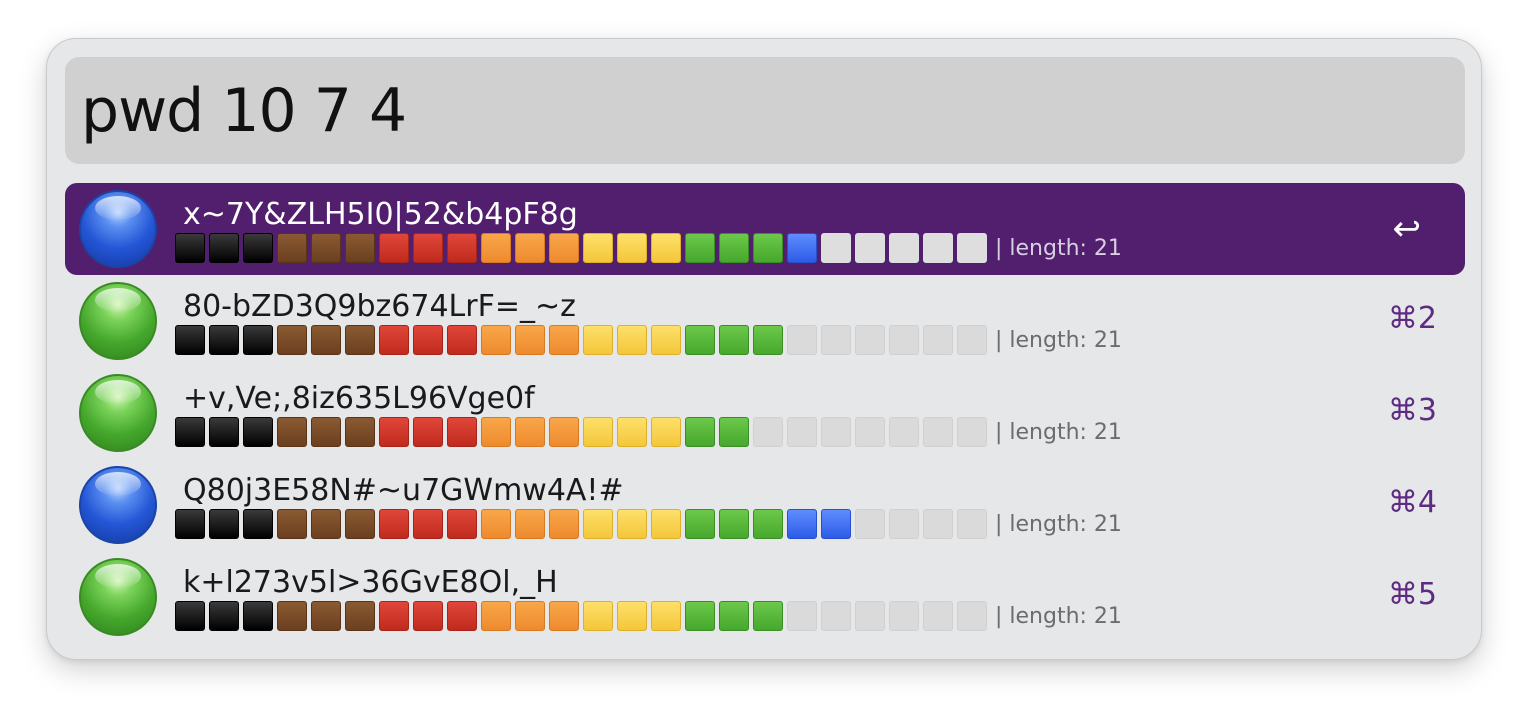  What do you see at coordinates (370, 582) in the screenshot?
I see `password-text: k+l273v5l>36GvE8Ol,_H` at bounding box center [370, 582].